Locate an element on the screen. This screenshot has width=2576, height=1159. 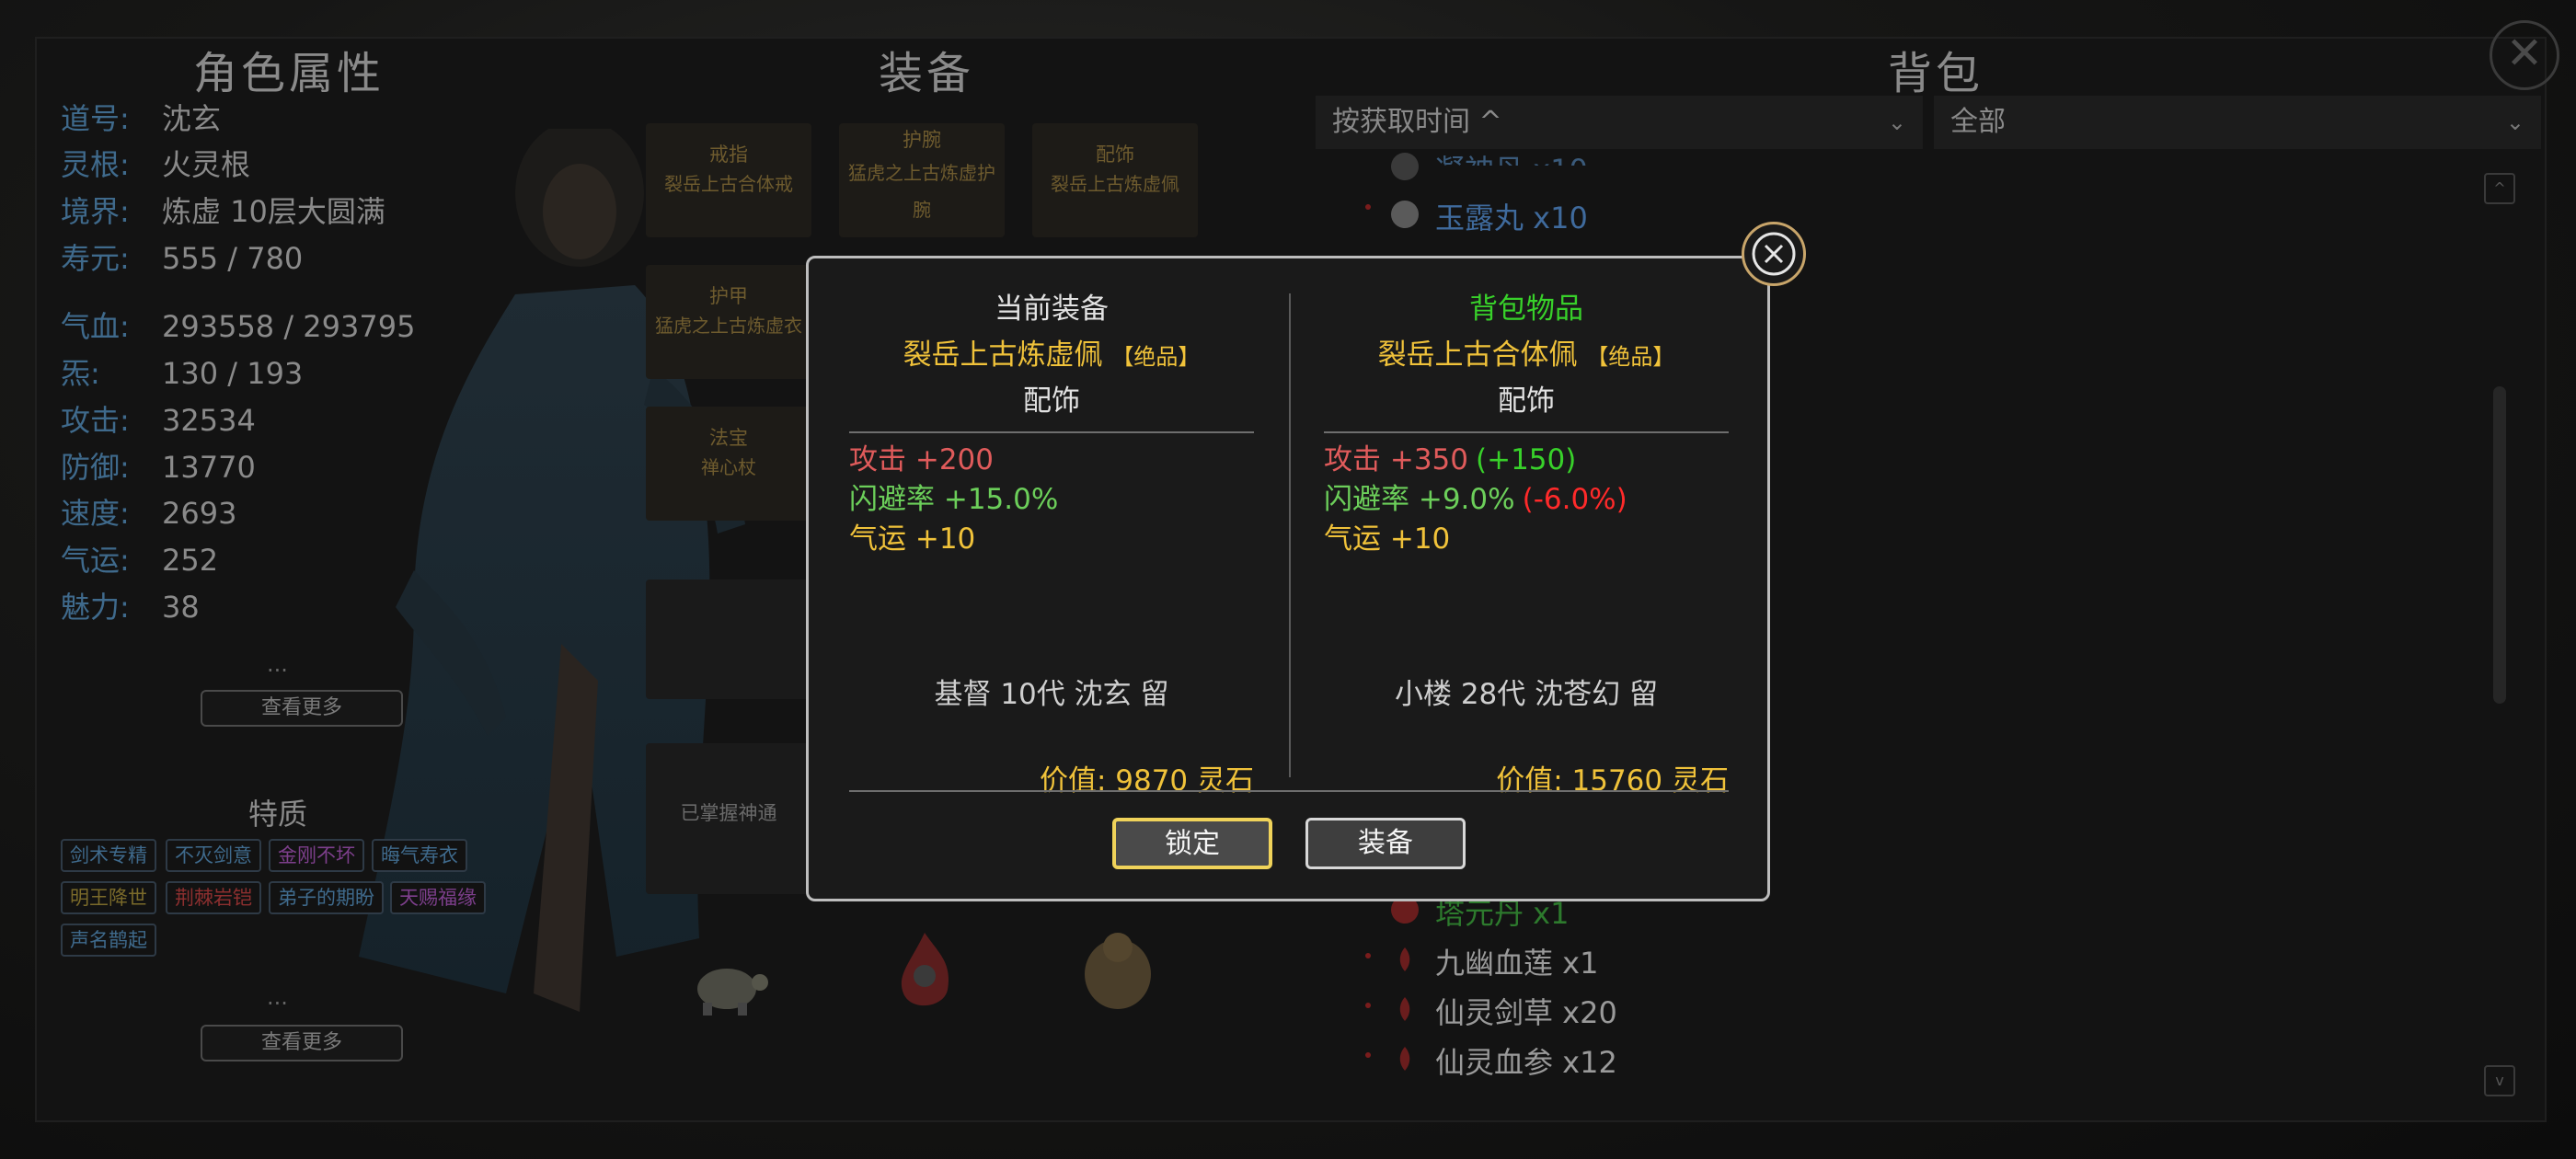
turtle-icon is located at coordinates (727, 984).